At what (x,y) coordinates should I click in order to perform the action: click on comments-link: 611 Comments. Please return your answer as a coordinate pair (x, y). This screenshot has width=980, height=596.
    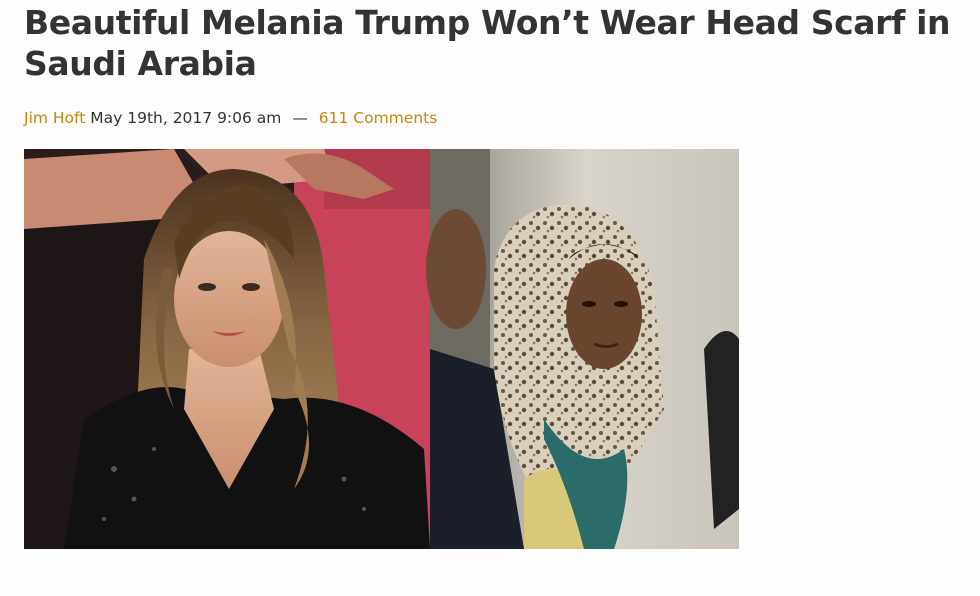
    Looking at the image, I should click on (378, 118).